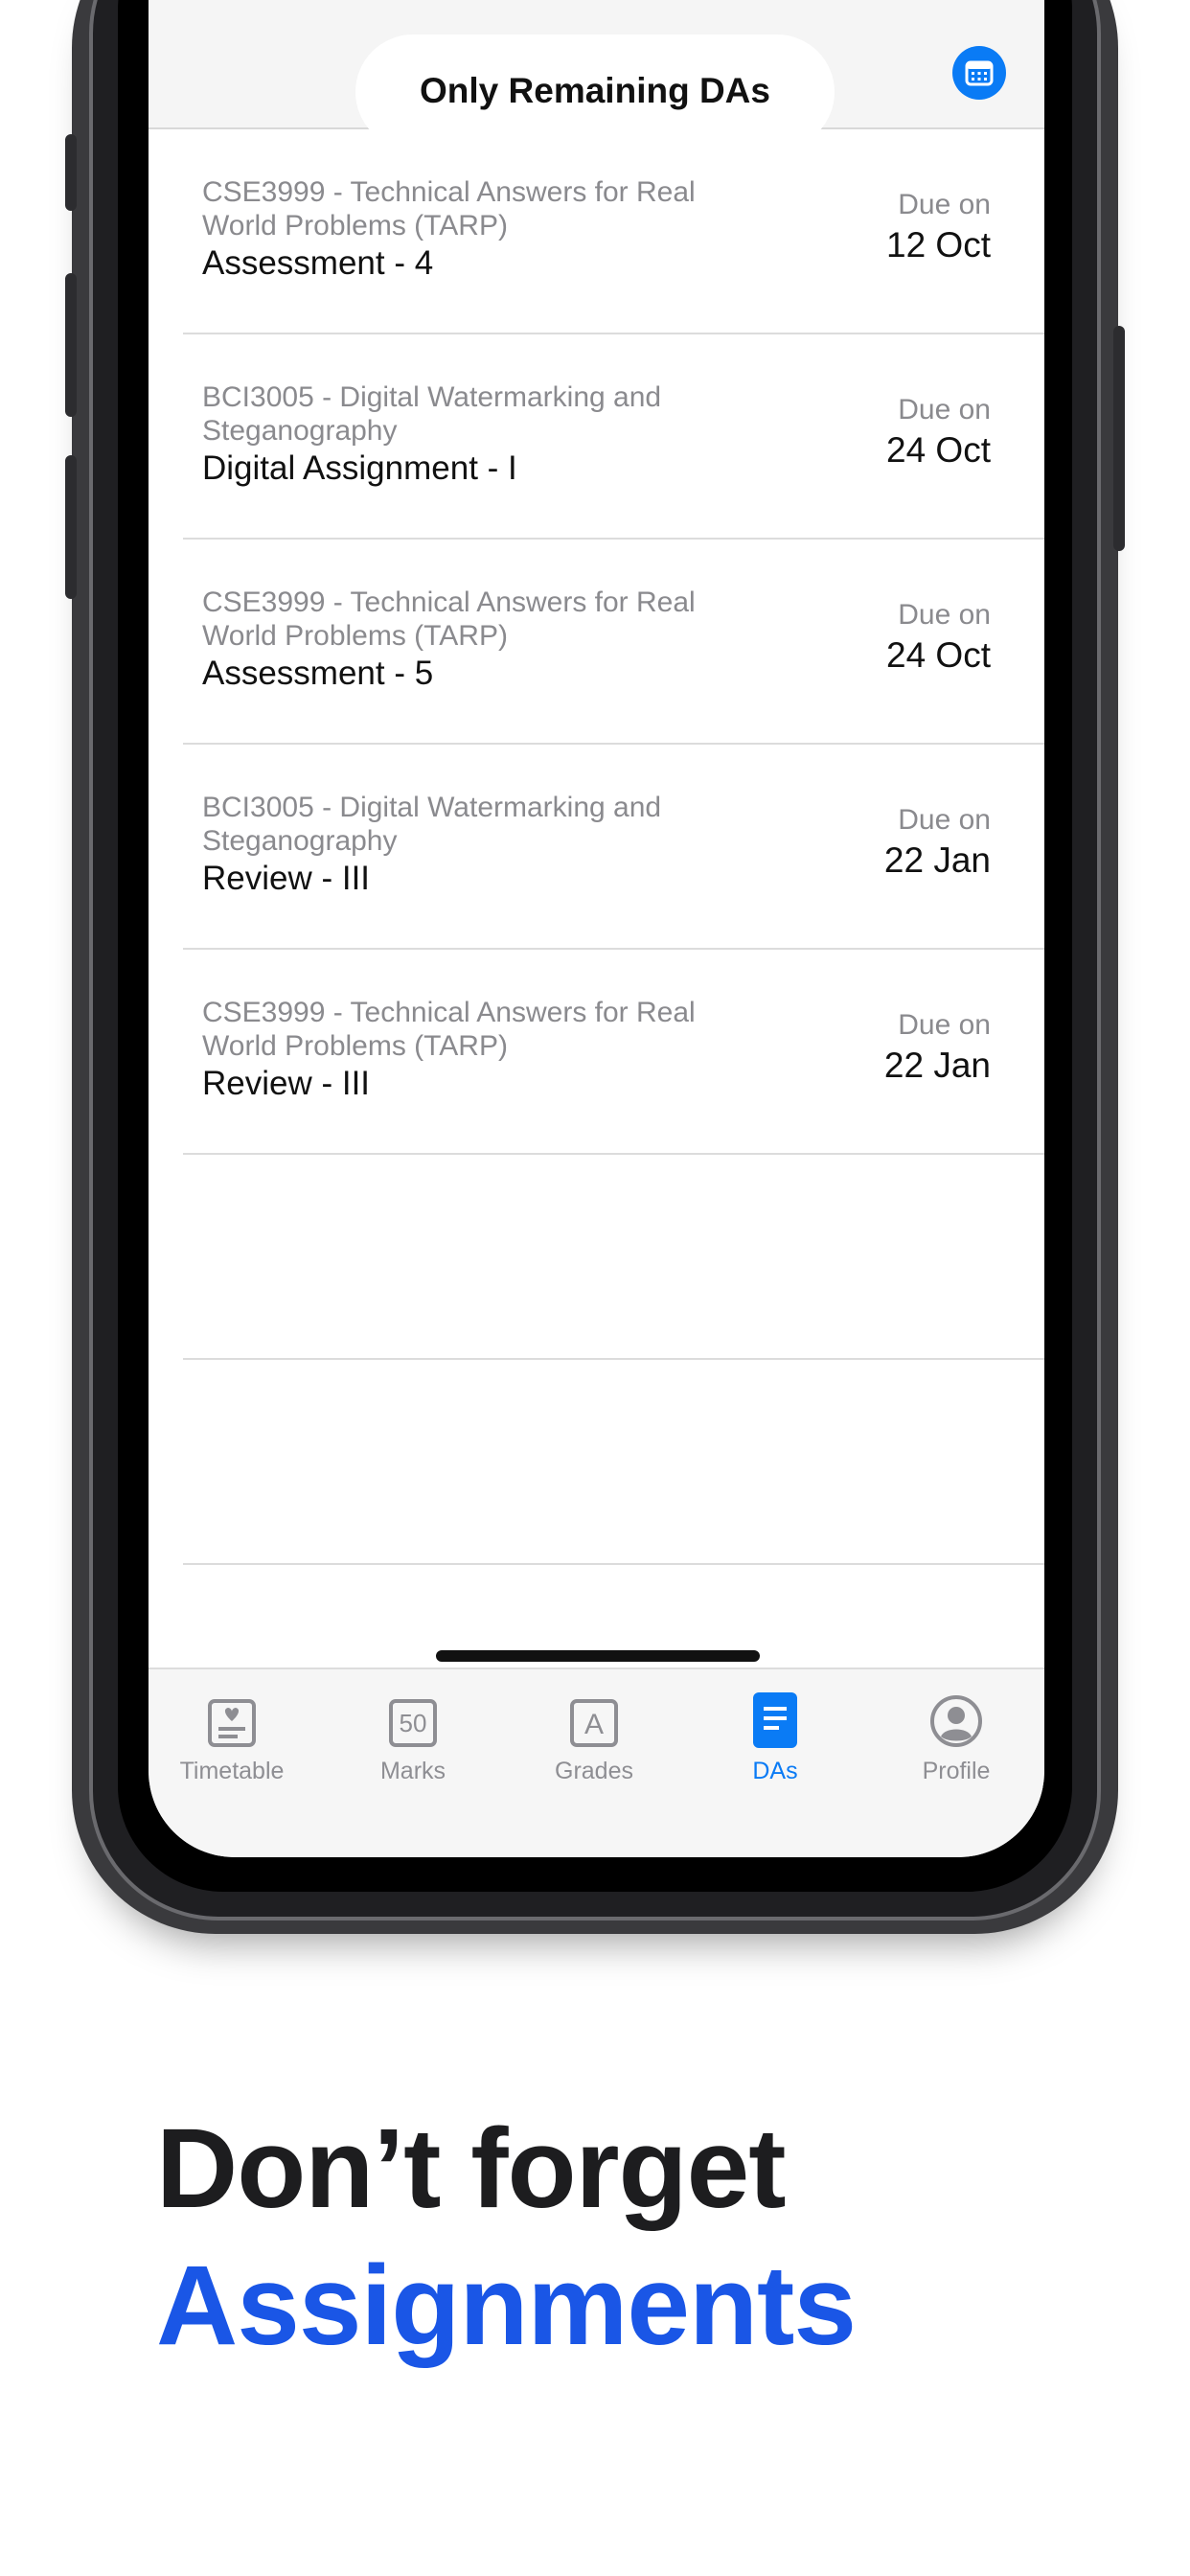 The height and width of the screenshot is (2576, 1190). What do you see at coordinates (775, 1771) in the screenshot?
I see `tab-label: DAs` at bounding box center [775, 1771].